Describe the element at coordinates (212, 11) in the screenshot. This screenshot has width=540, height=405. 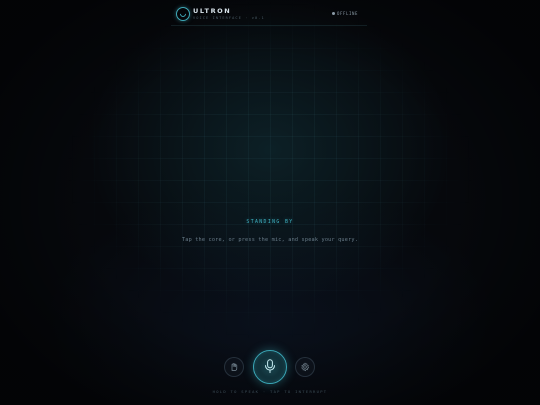
I see `app-title: ULTRON` at that location.